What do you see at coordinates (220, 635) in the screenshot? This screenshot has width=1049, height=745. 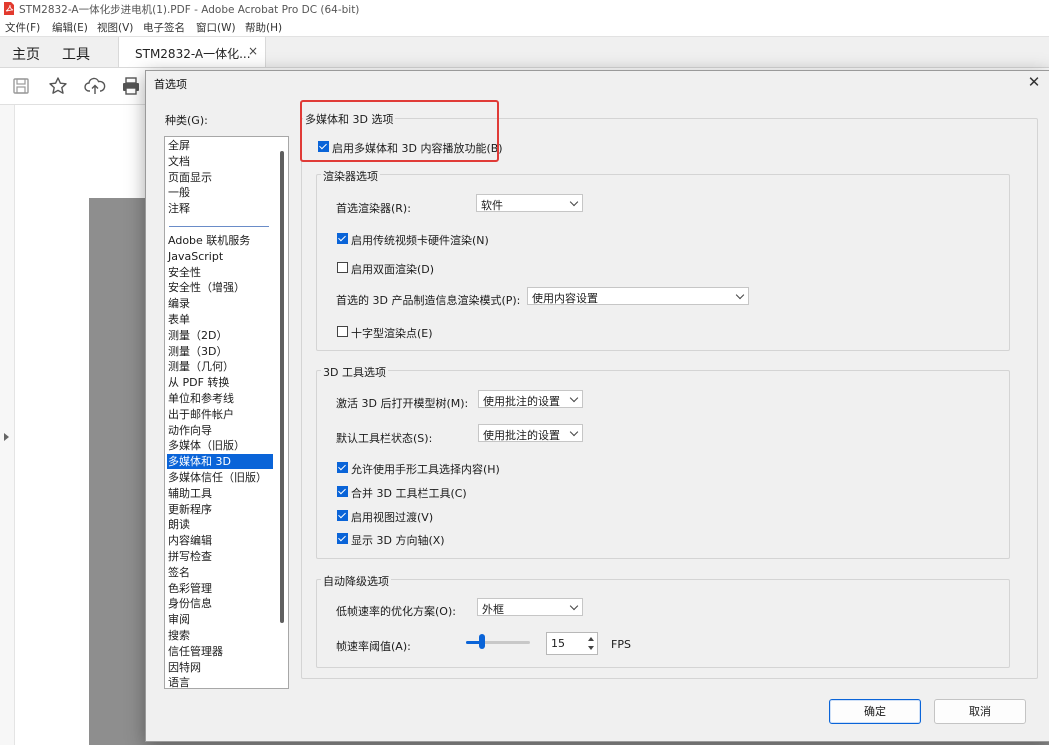 I see `category-item: 搜索` at bounding box center [220, 635].